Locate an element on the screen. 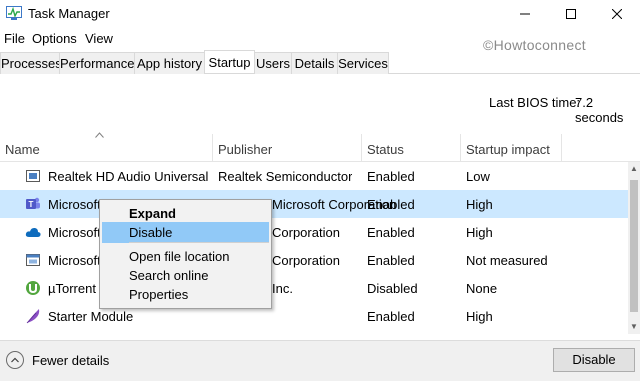 This screenshot has width=640, height=381. row-name: Microsoft T is located at coordinates (74, 204).